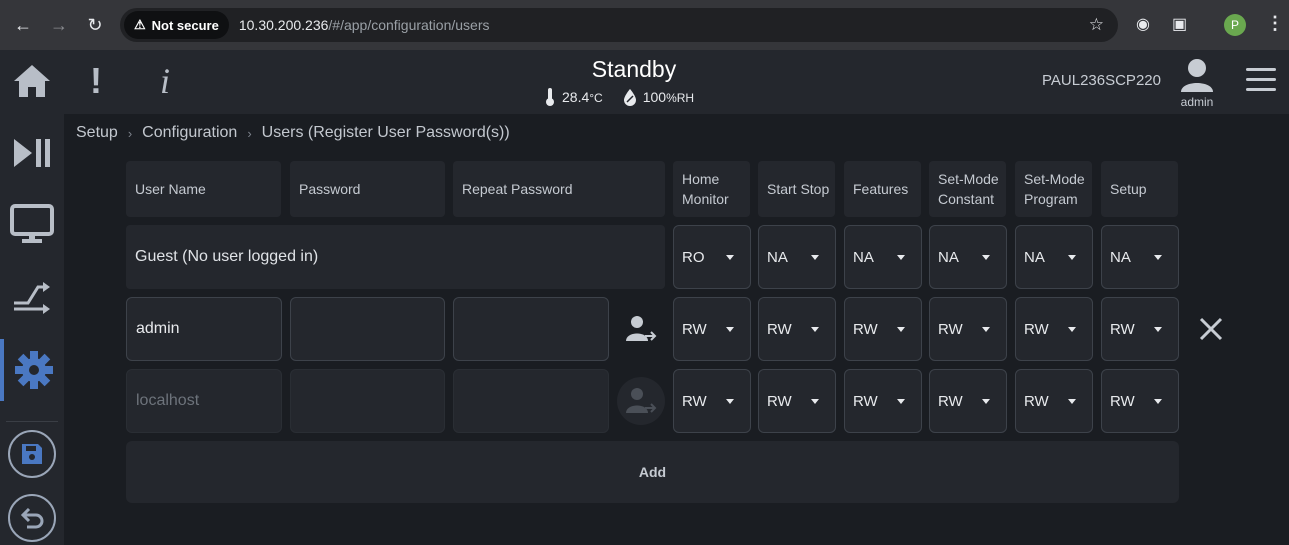 The image size is (1289, 545). I want to click on delete-user-icon, so click(1211, 329).